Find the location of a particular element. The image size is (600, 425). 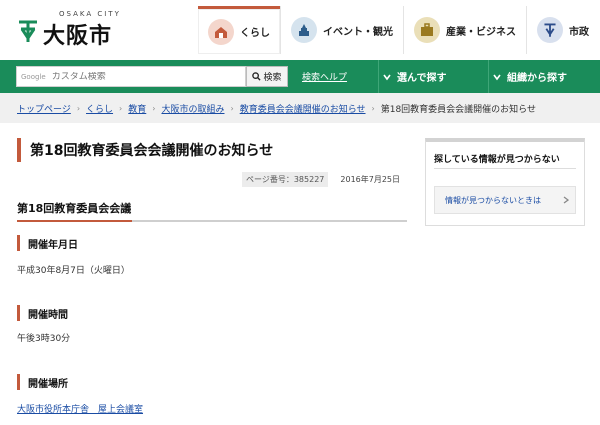

page-meta: ページ番号：385227 2016年7月25日 is located at coordinates (321, 179).